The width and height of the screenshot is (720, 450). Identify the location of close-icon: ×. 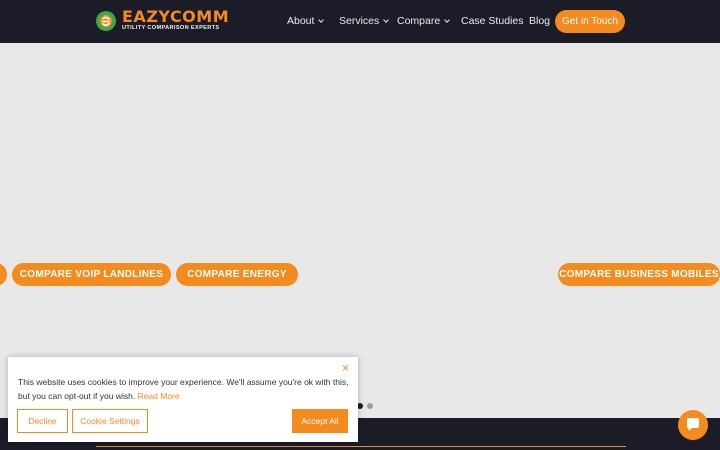
(345, 368).